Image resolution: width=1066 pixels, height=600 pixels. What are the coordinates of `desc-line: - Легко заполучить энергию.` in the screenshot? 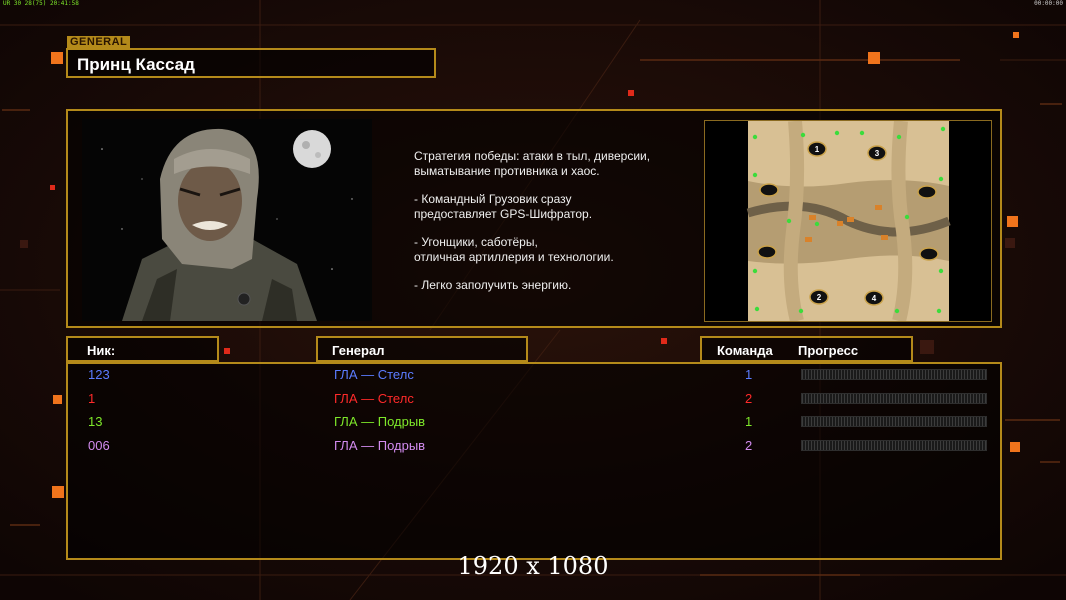 It's located at (493, 285).